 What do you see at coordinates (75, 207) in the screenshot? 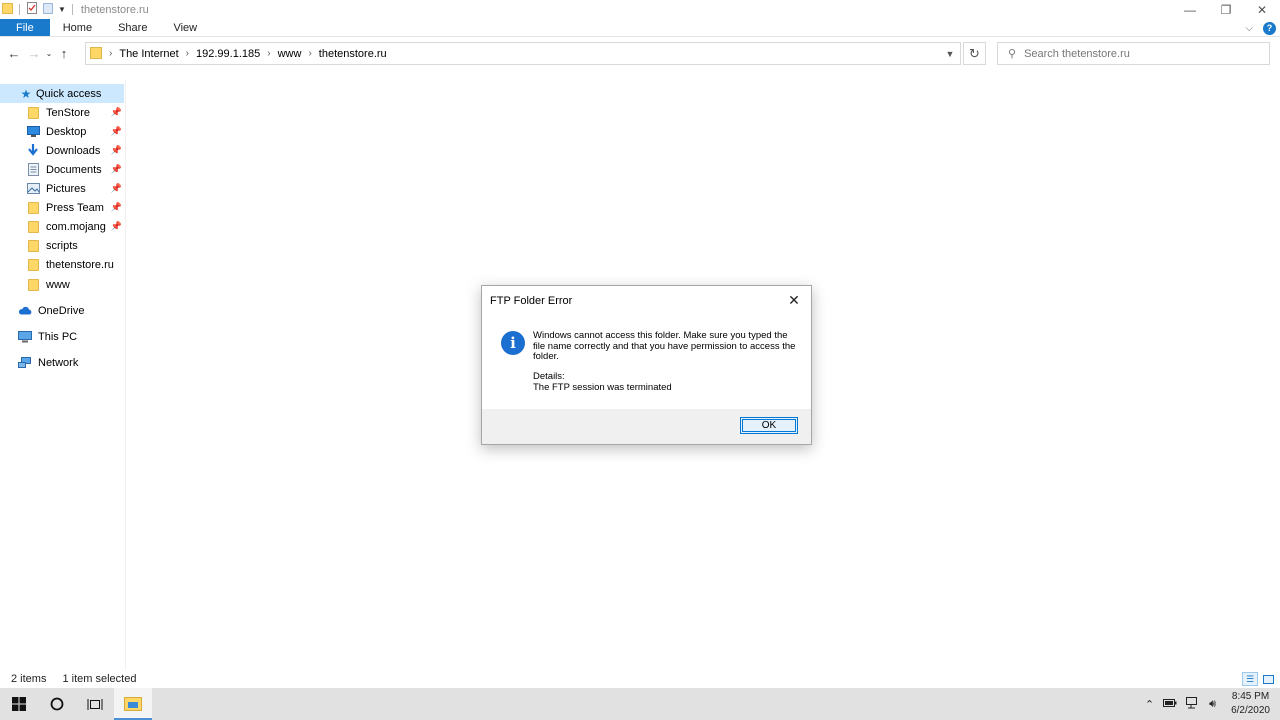
I see `sidebar-item-label: Press Team` at bounding box center [75, 207].